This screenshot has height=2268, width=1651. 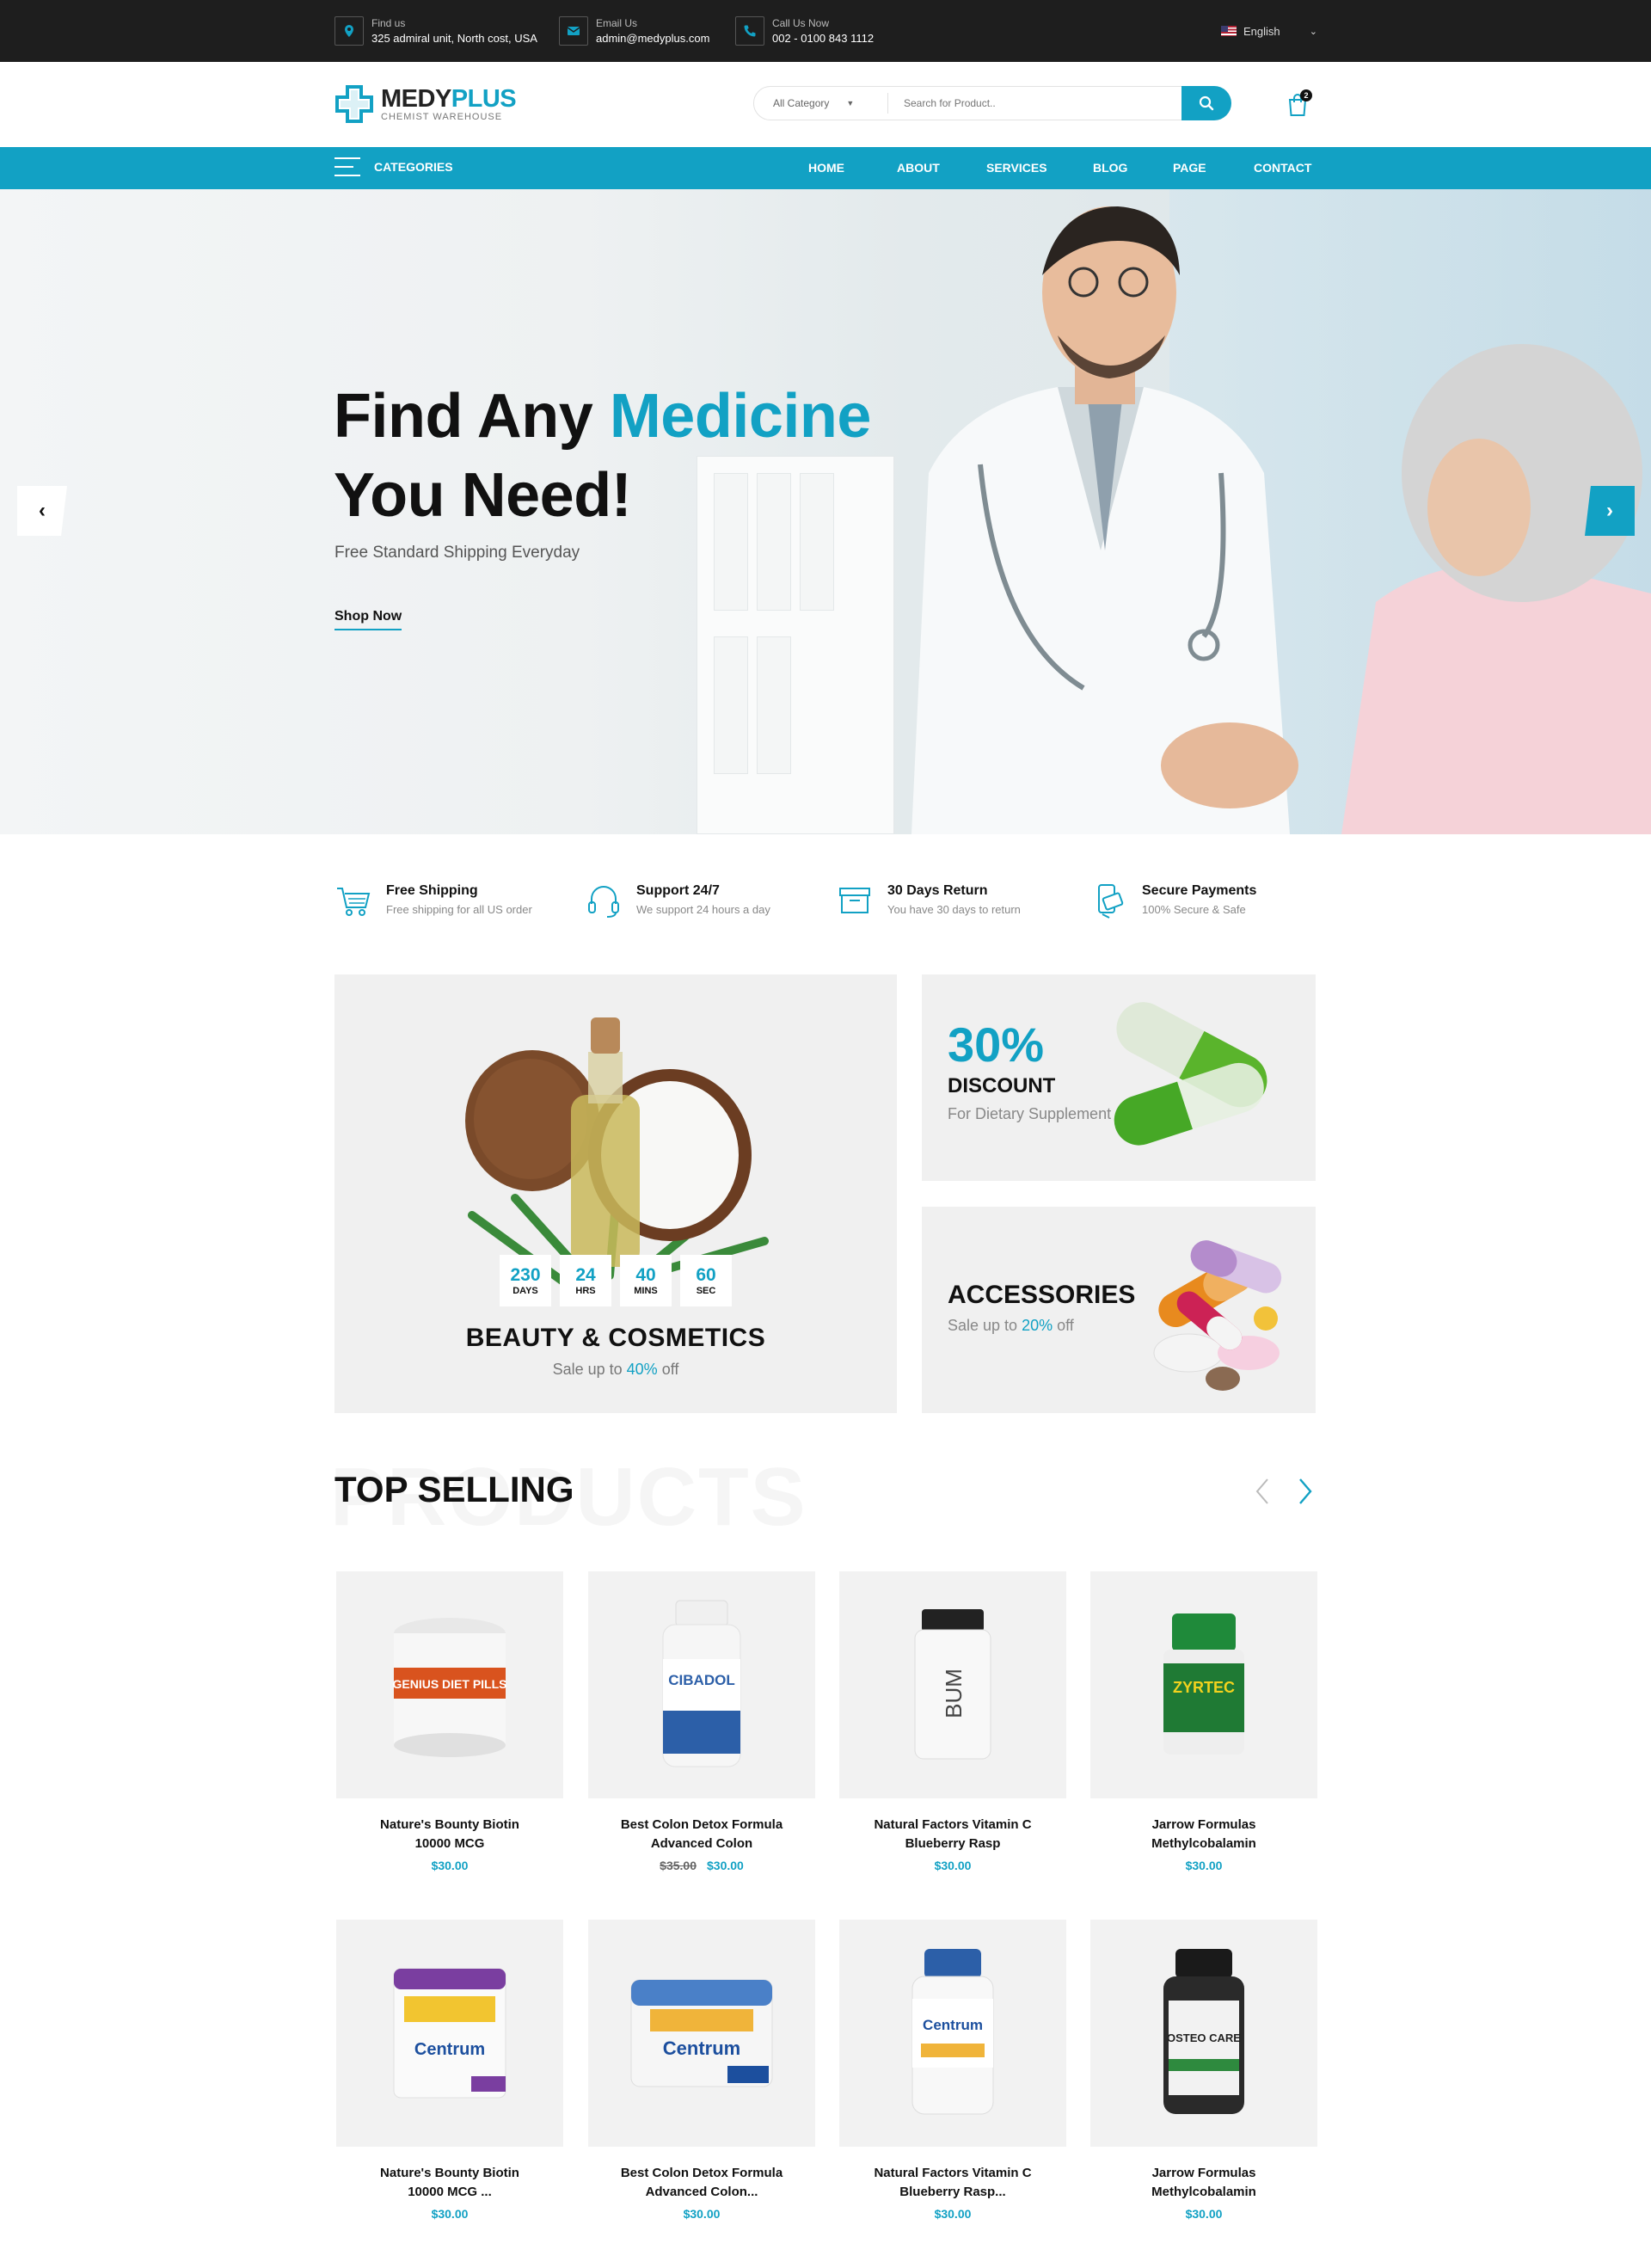 I want to click on slider-prev-button: ‹, so click(x=42, y=511).